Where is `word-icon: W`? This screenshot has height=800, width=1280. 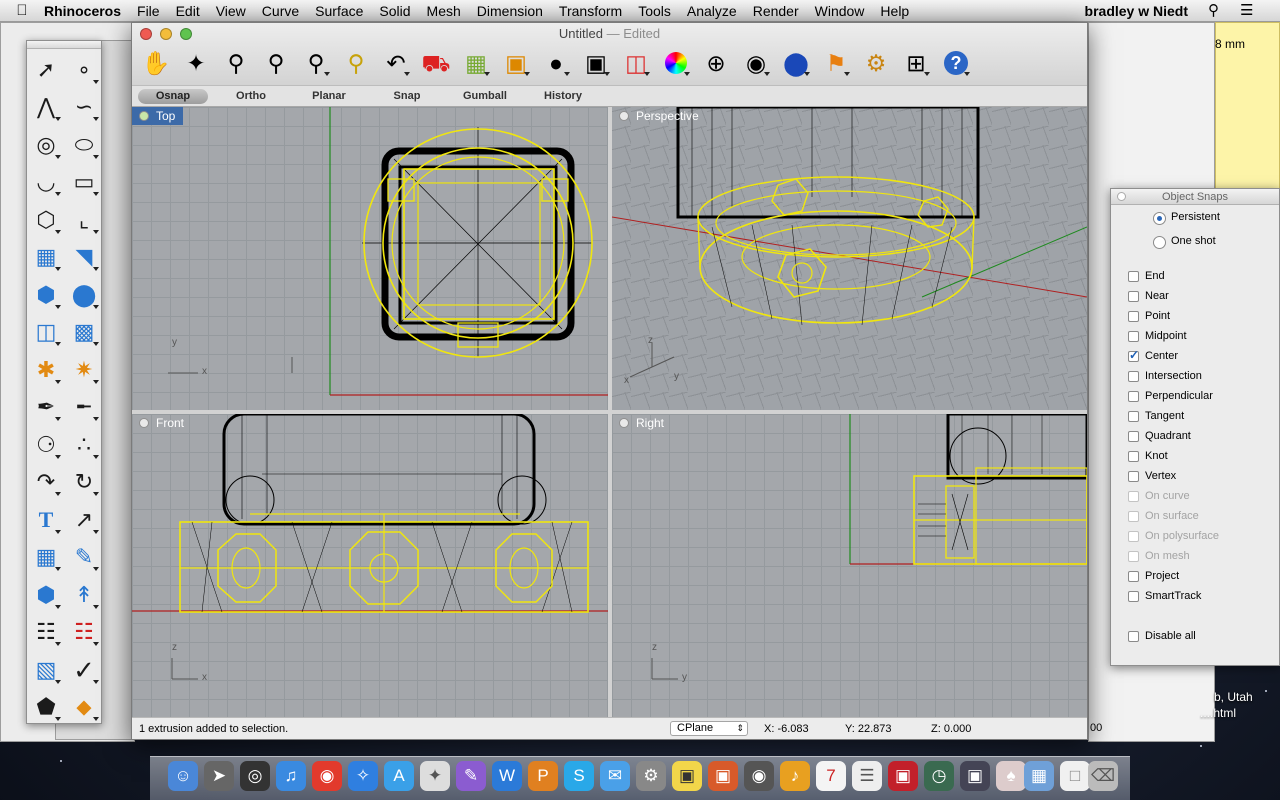
word-icon: W is located at coordinates (507, 776).